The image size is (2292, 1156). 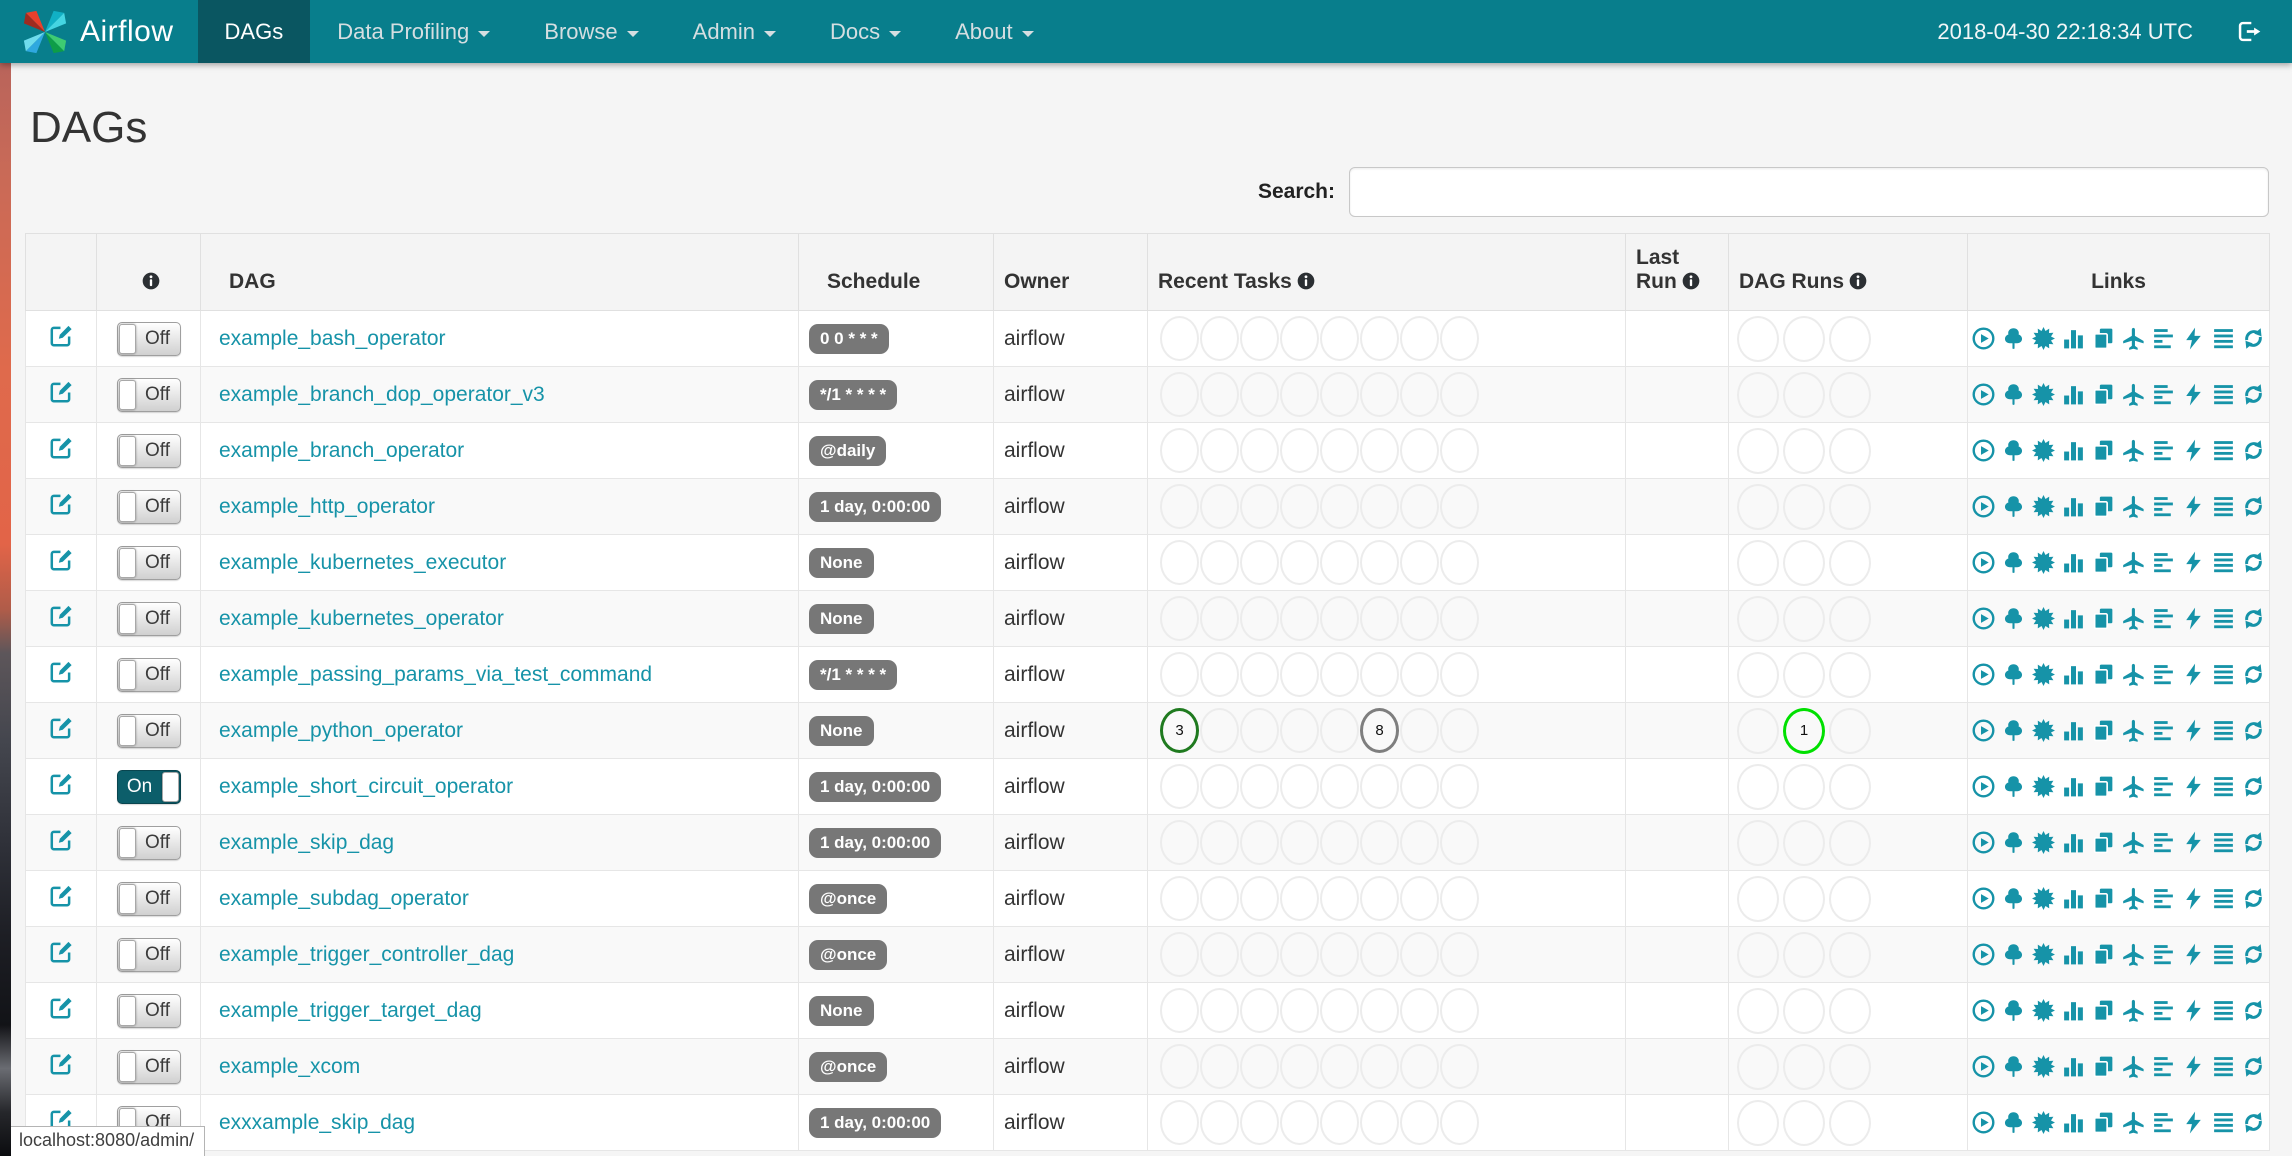 What do you see at coordinates (306, 842) in the screenshot?
I see `dag-link: example_skip_dag` at bounding box center [306, 842].